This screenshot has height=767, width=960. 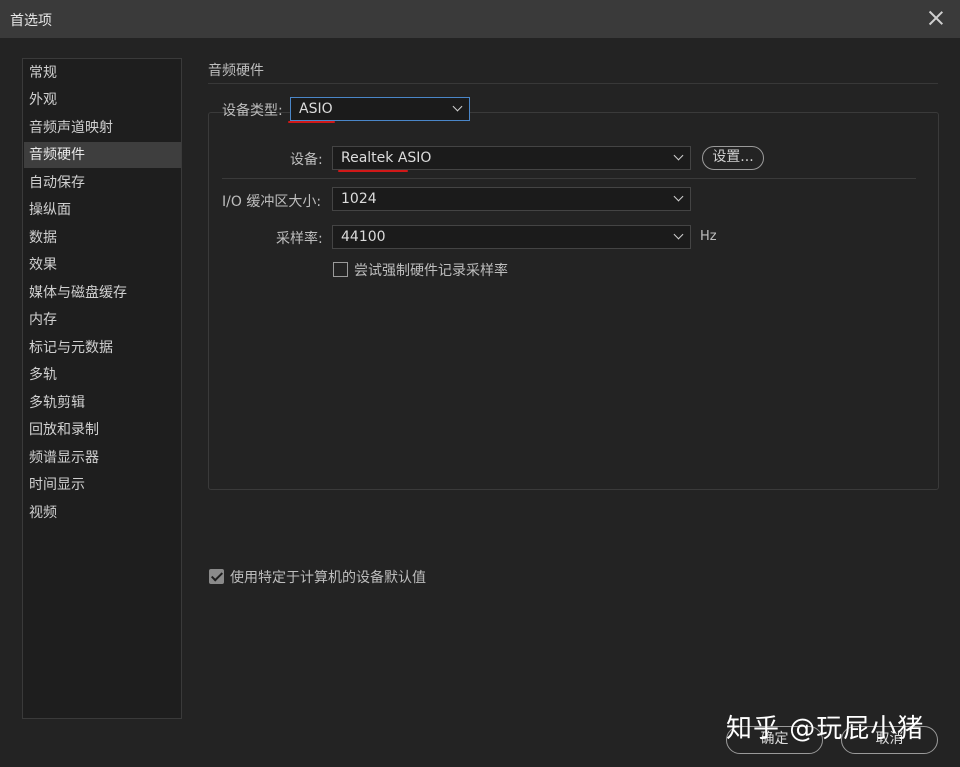 What do you see at coordinates (102, 210) in the screenshot?
I see `sidebar-item-control-surface: 操纵面` at bounding box center [102, 210].